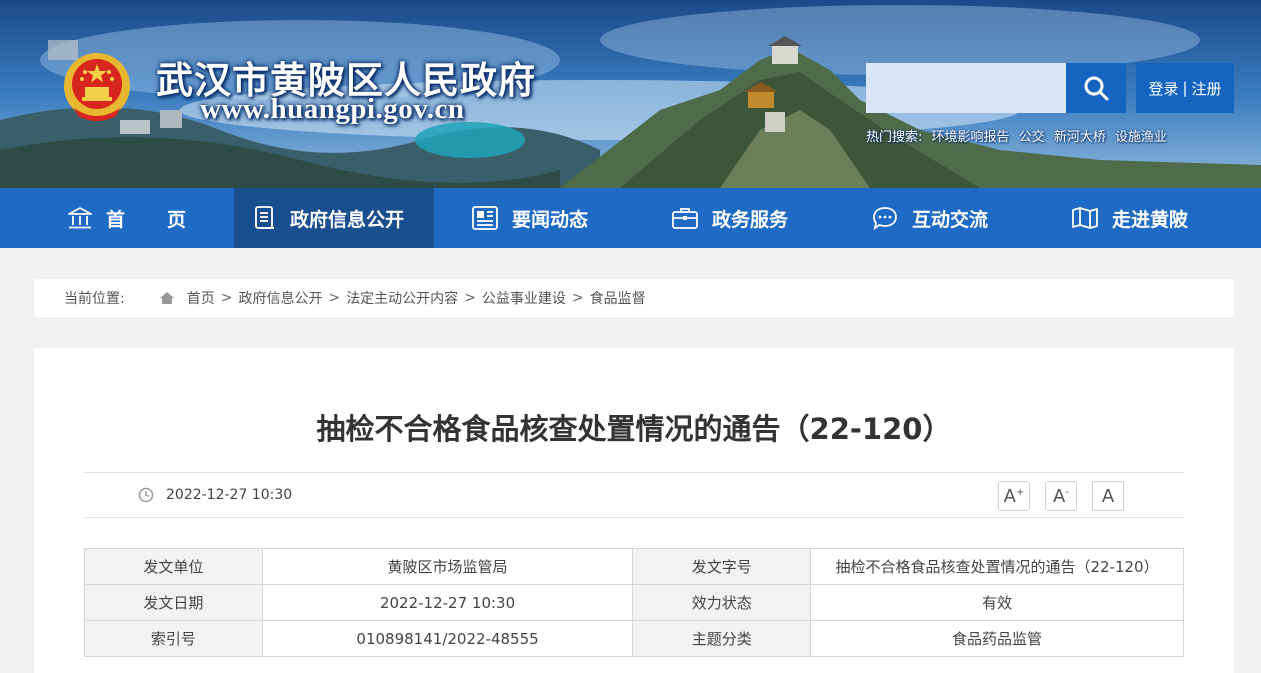  I want to click on hot-search: 热门搜索: 环境影响报告 公交 新河大桥 设施渔业, so click(1019, 135).